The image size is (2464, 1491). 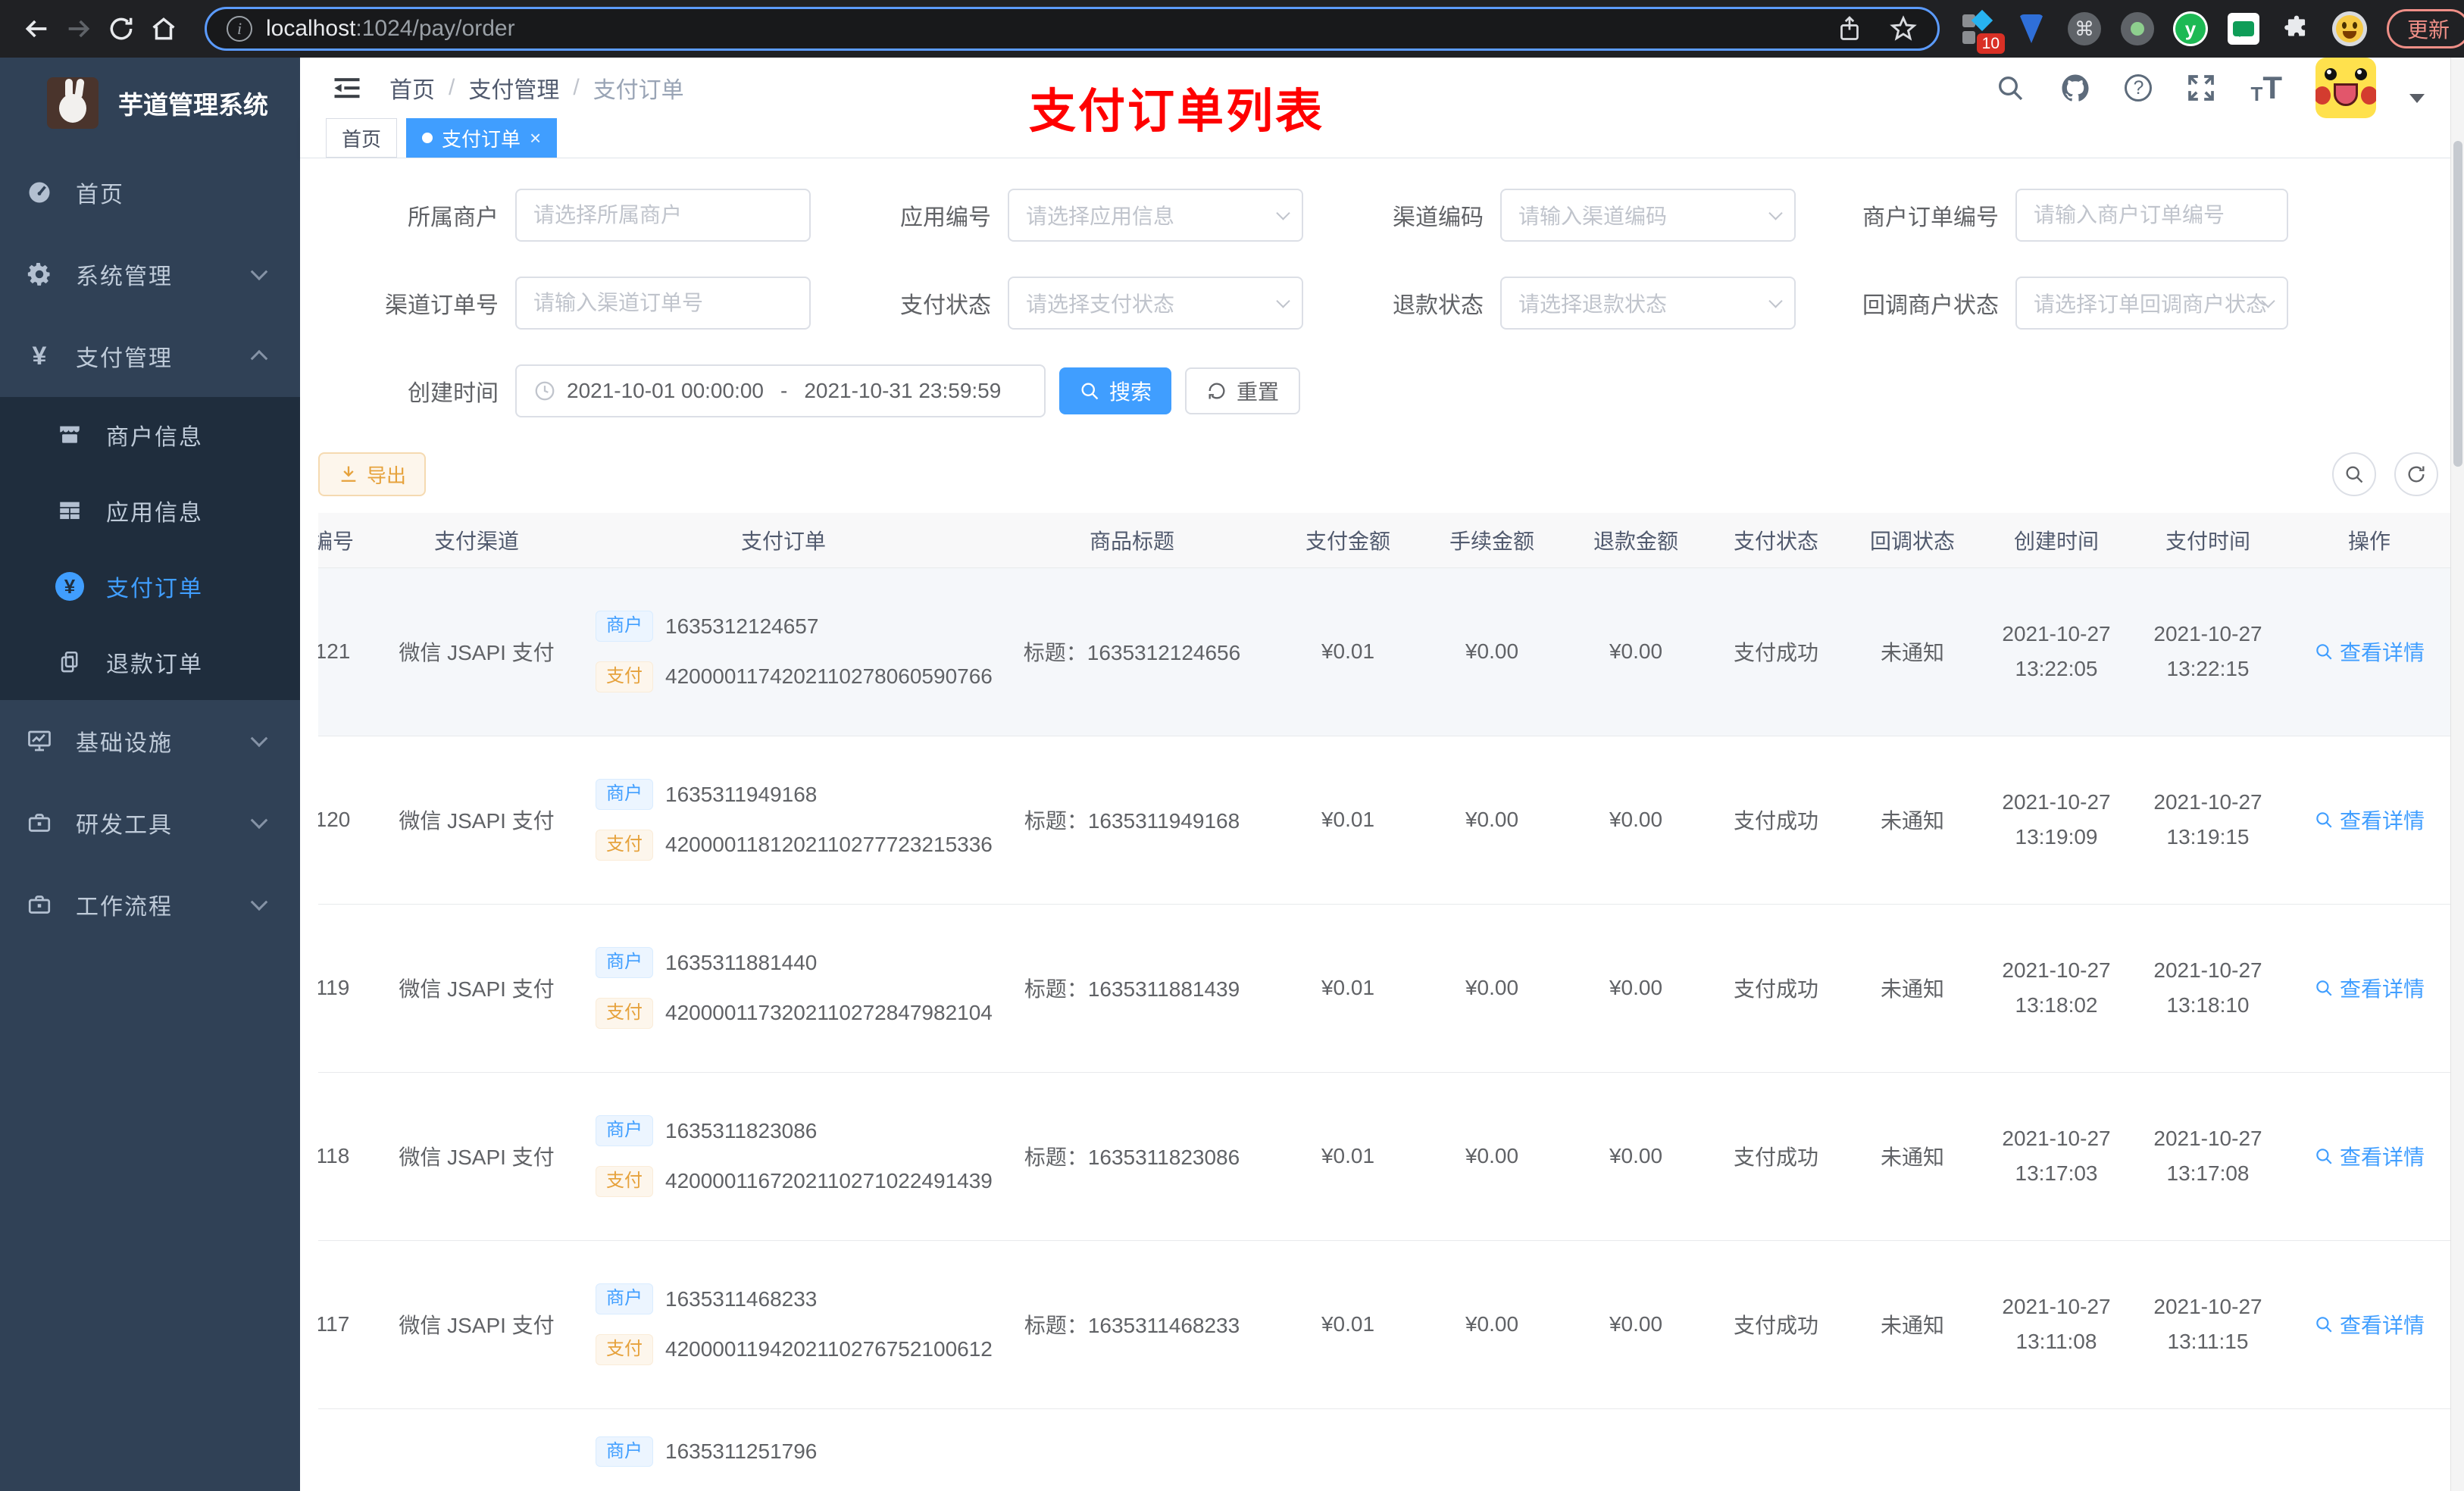 What do you see at coordinates (2417, 98) in the screenshot?
I see `user-menu-caret-icon` at bounding box center [2417, 98].